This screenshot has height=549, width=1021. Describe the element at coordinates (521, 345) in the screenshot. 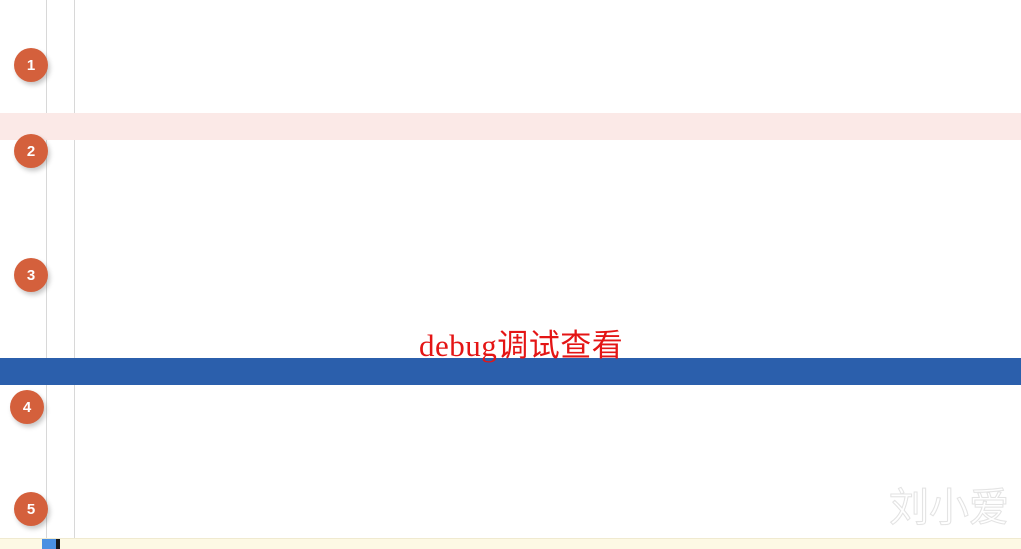

I see `debug-annotation: debug调试查看` at that location.